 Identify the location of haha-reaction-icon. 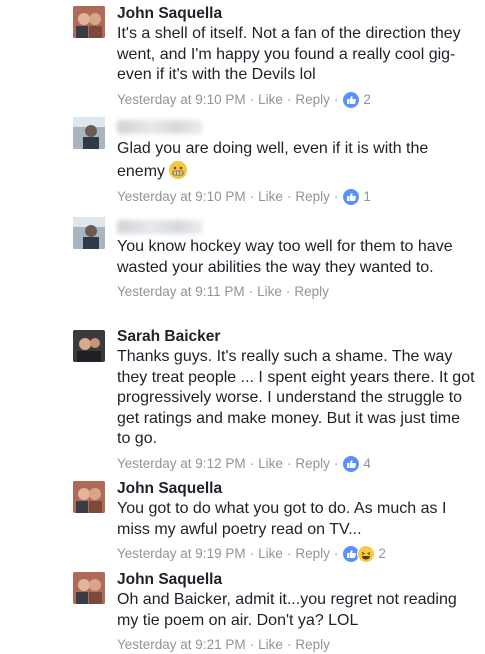
(366, 554).